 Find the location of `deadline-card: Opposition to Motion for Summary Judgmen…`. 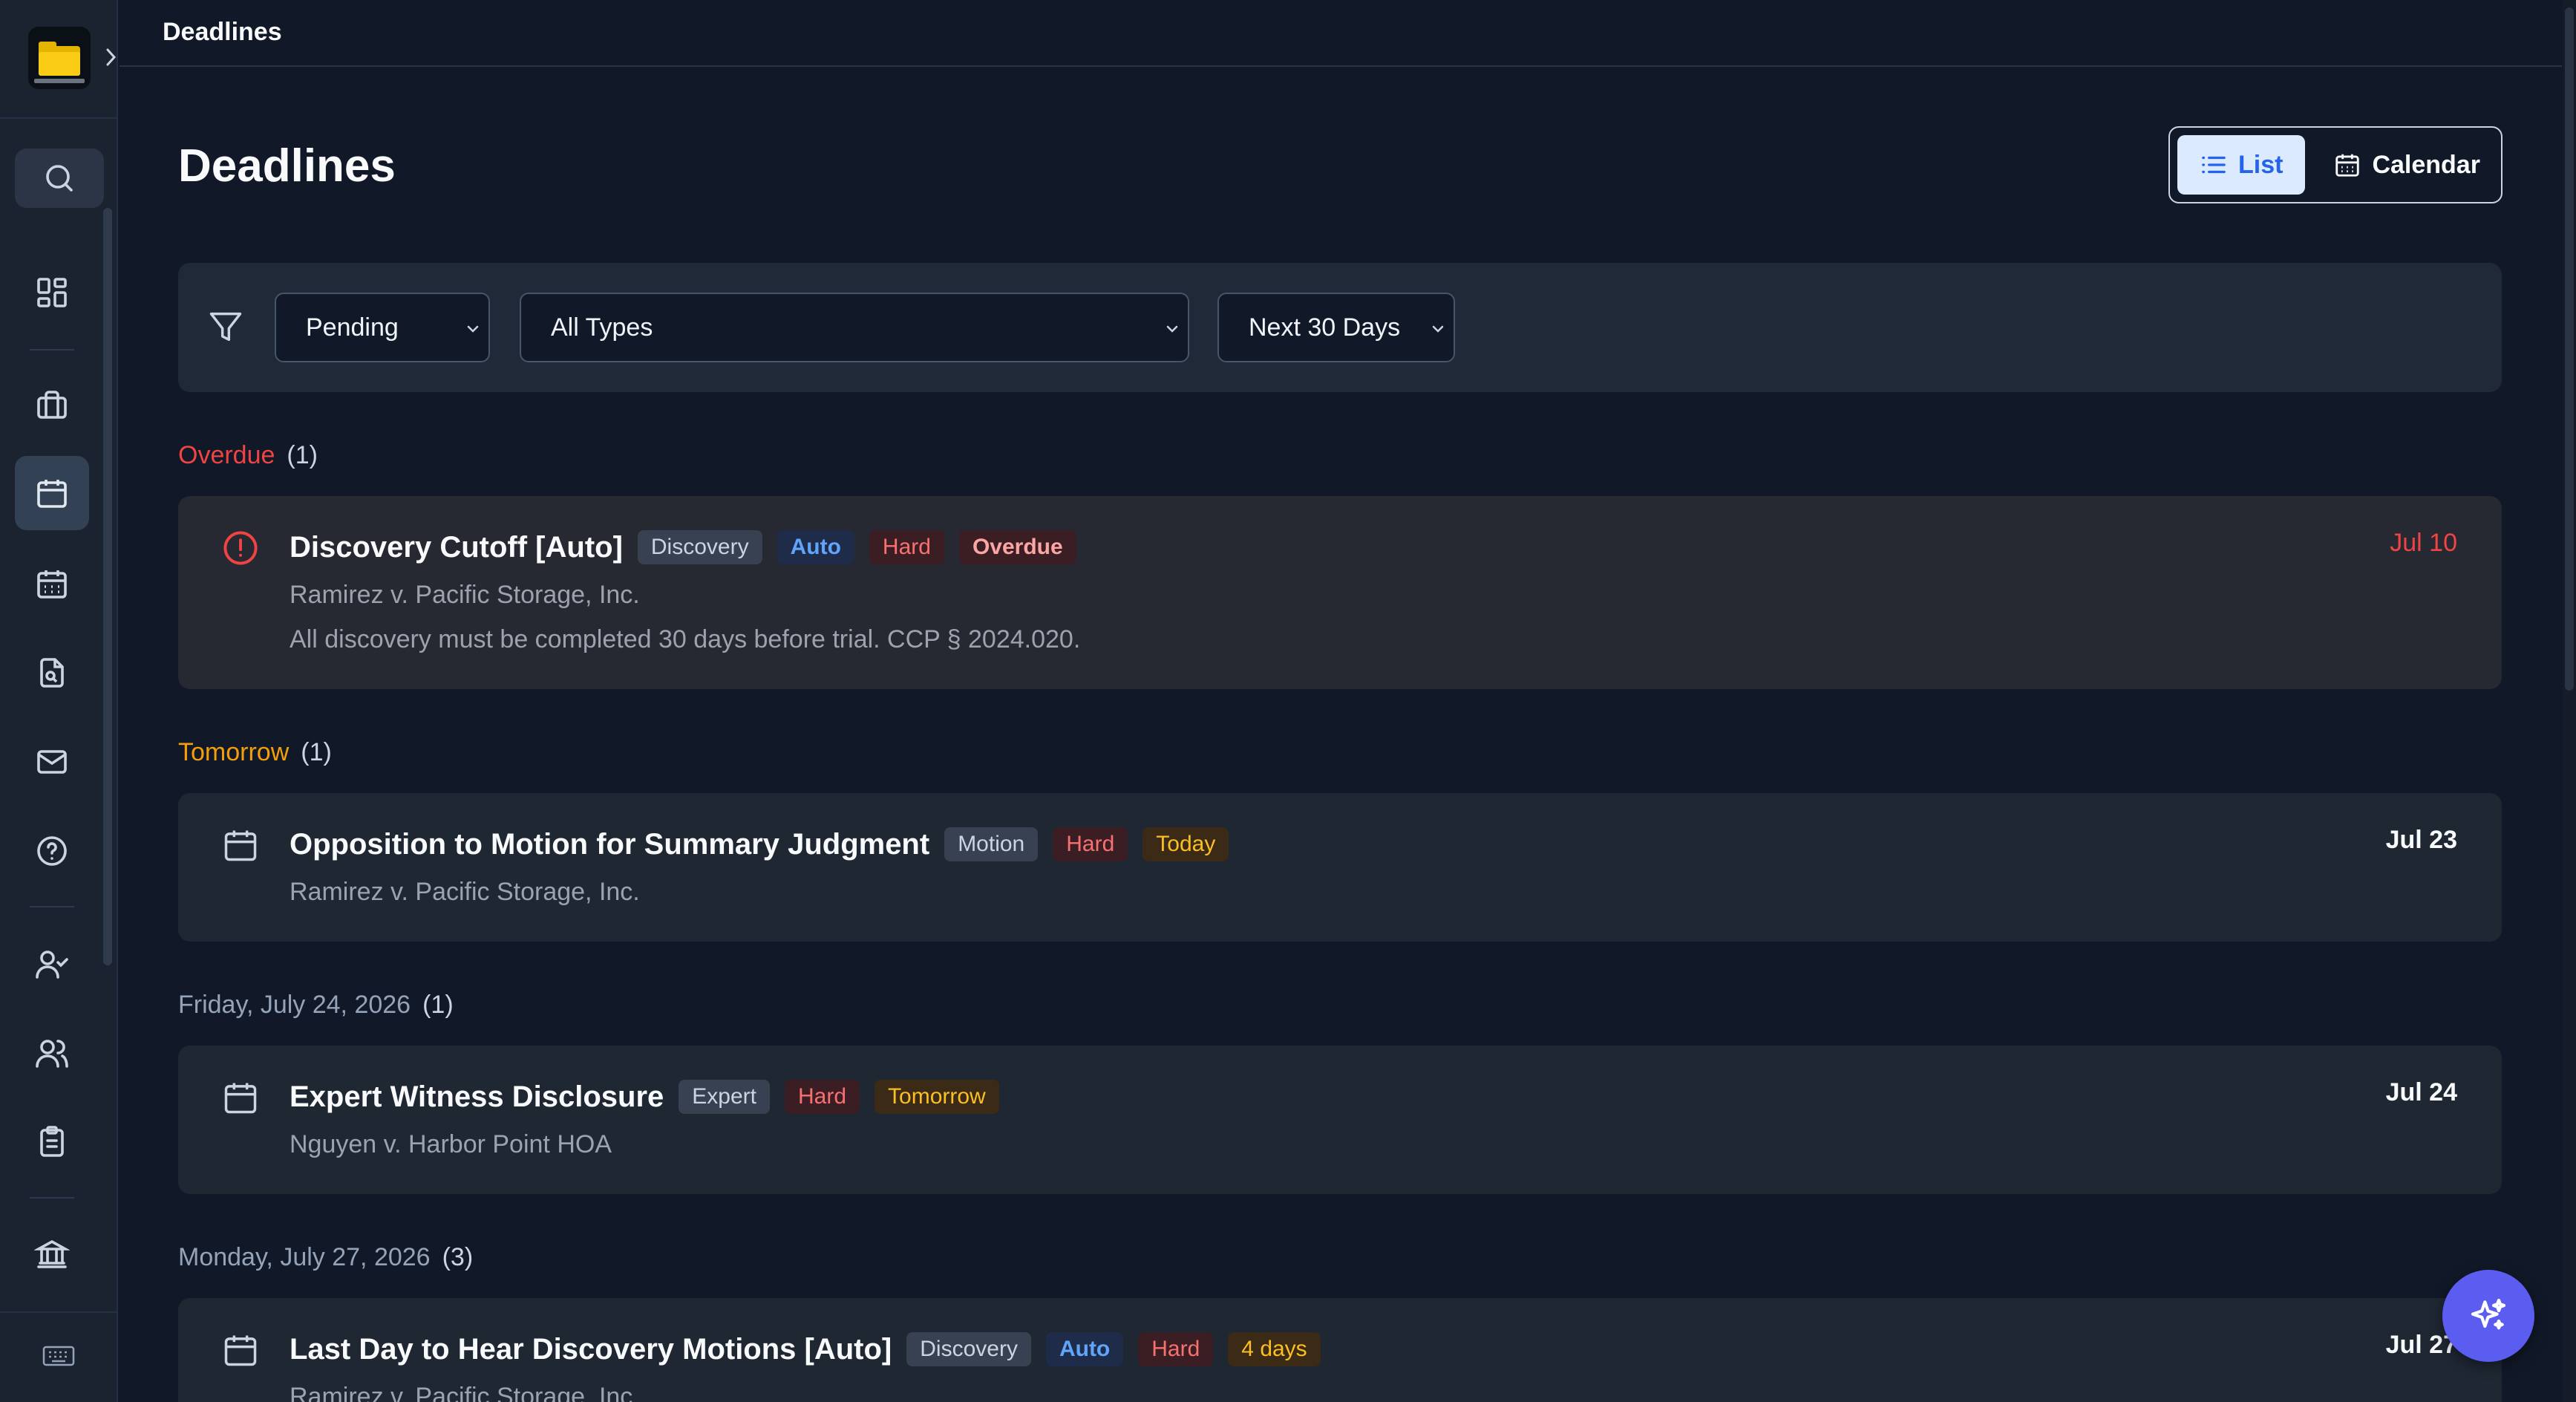

deadline-card: Opposition to Motion for Summary Judgmen… is located at coordinates (1340, 867).